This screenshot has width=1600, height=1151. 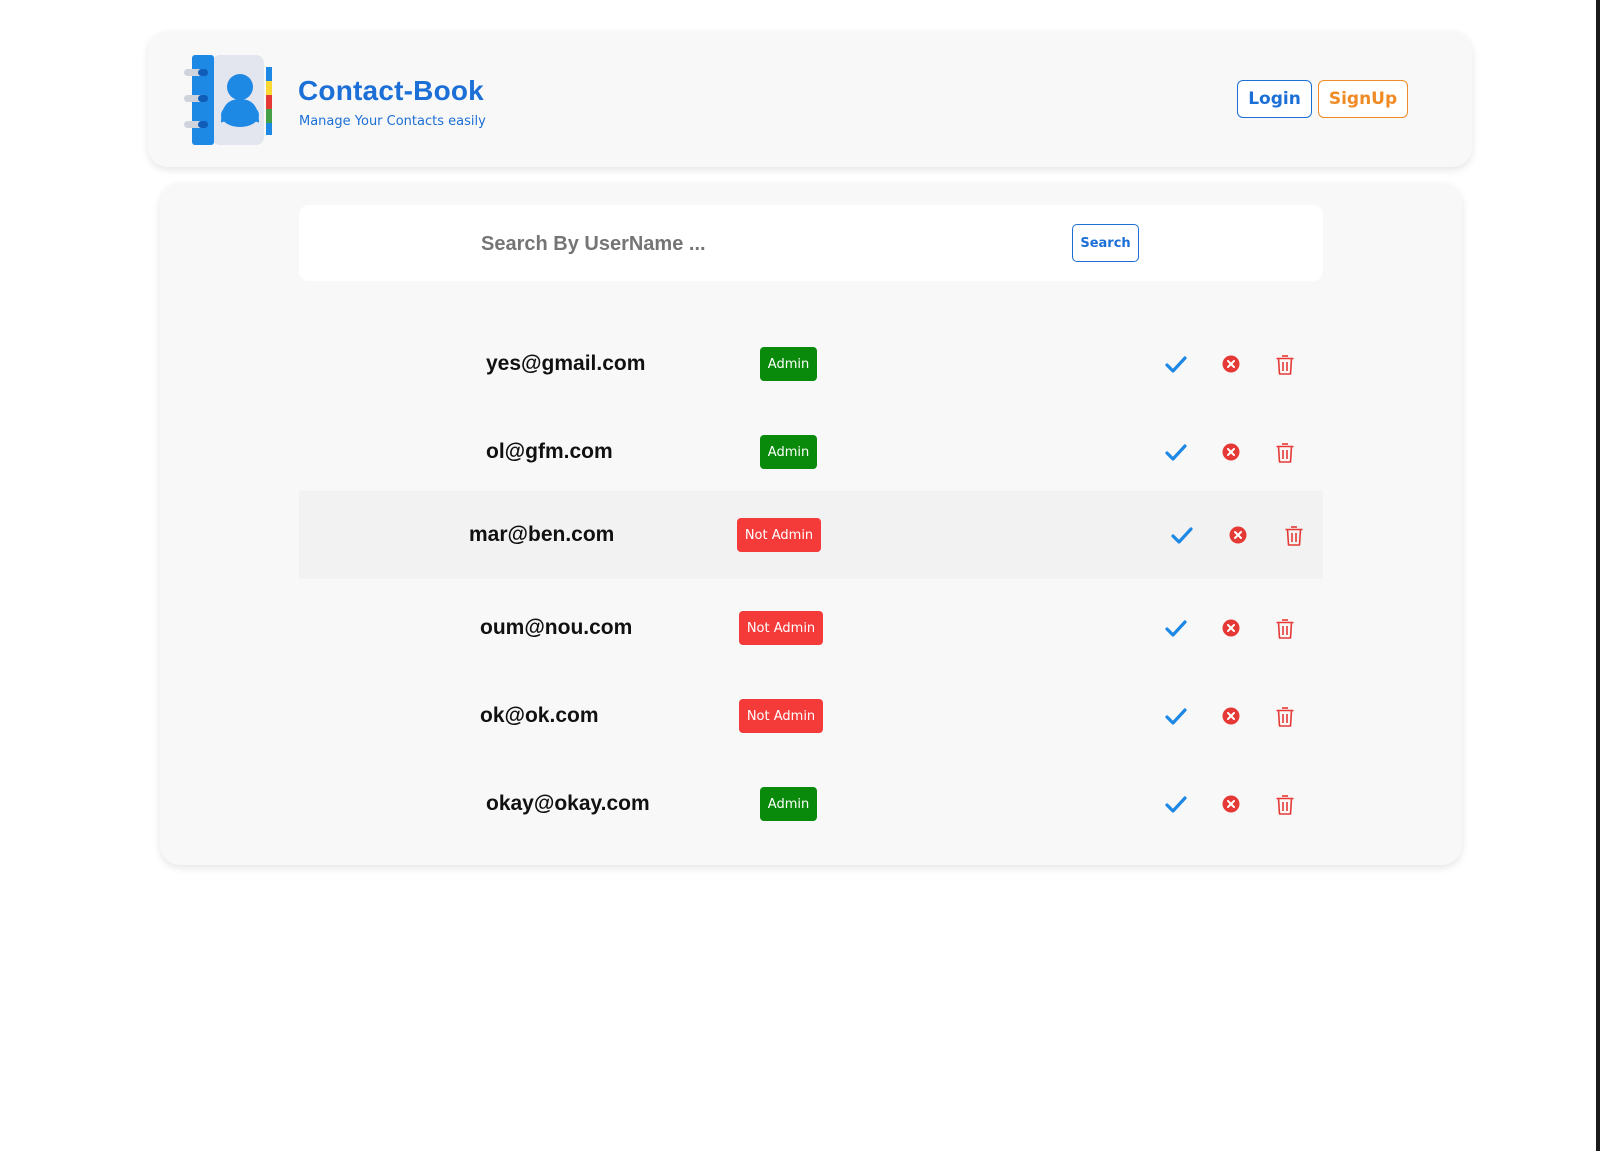 What do you see at coordinates (391, 90) in the screenshot?
I see `app-title: Contact-Book` at bounding box center [391, 90].